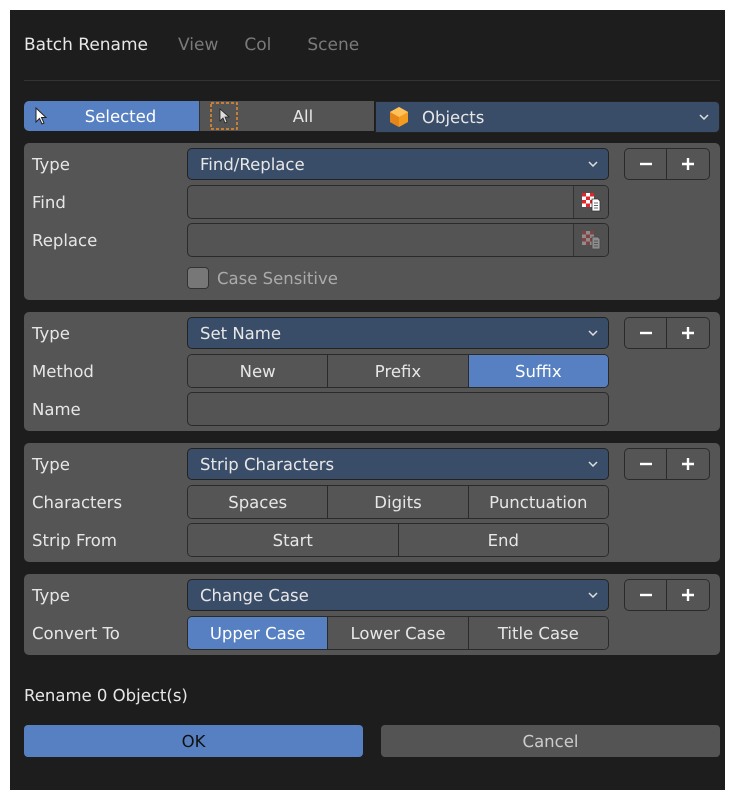 This screenshot has height=798, width=733. What do you see at coordinates (65, 240) in the screenshot?
I see `field-label: Replace` at bounding box center [65, 240].